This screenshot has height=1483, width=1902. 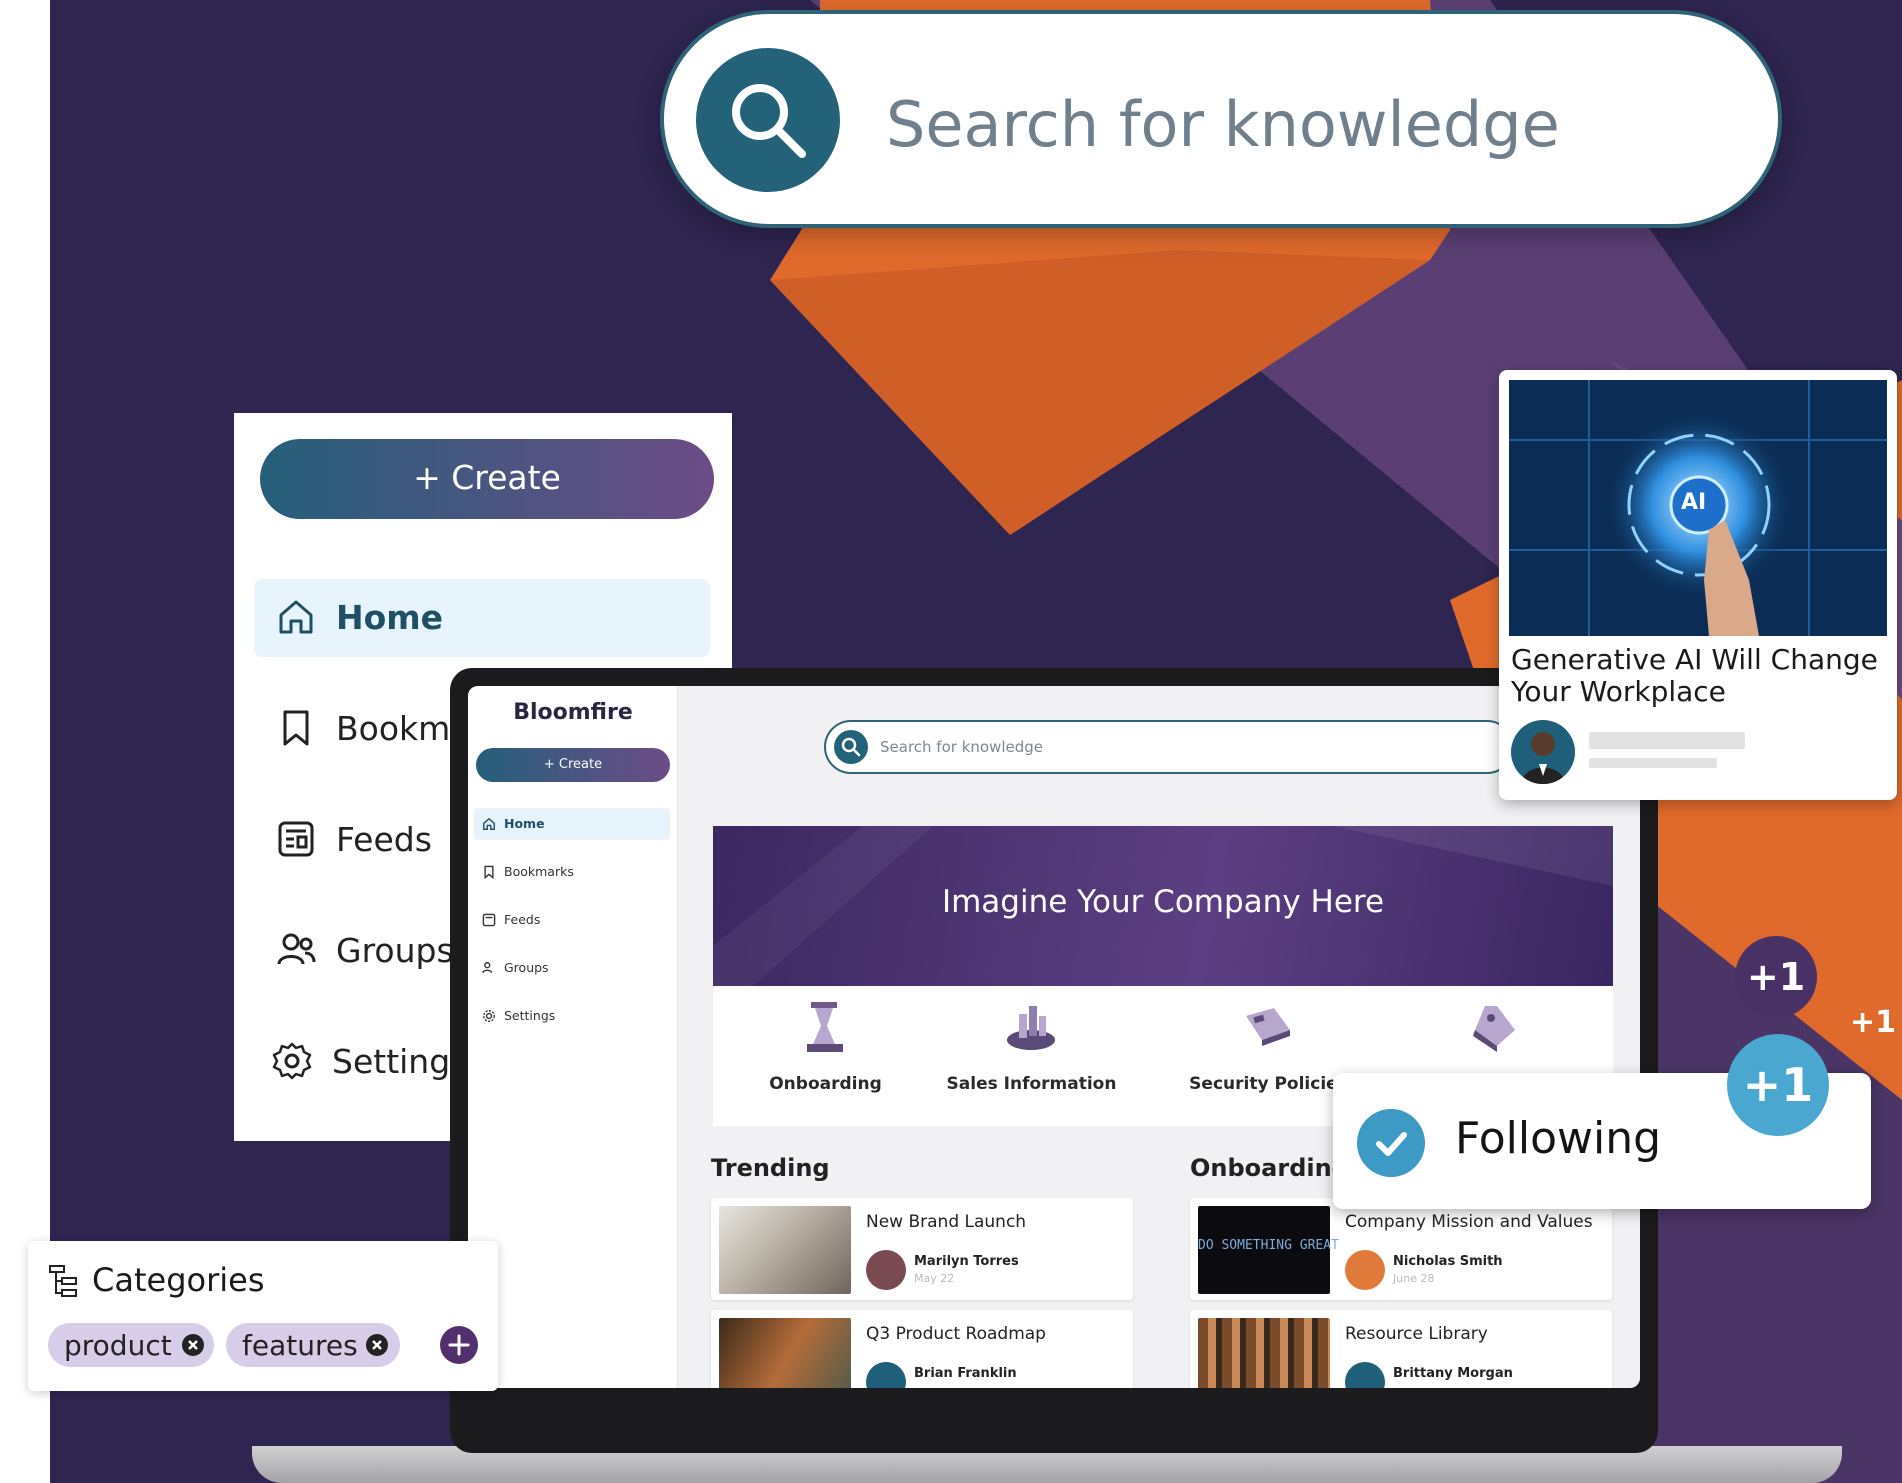 I want to click on nav-label: Home, so click(x=524, y=823).